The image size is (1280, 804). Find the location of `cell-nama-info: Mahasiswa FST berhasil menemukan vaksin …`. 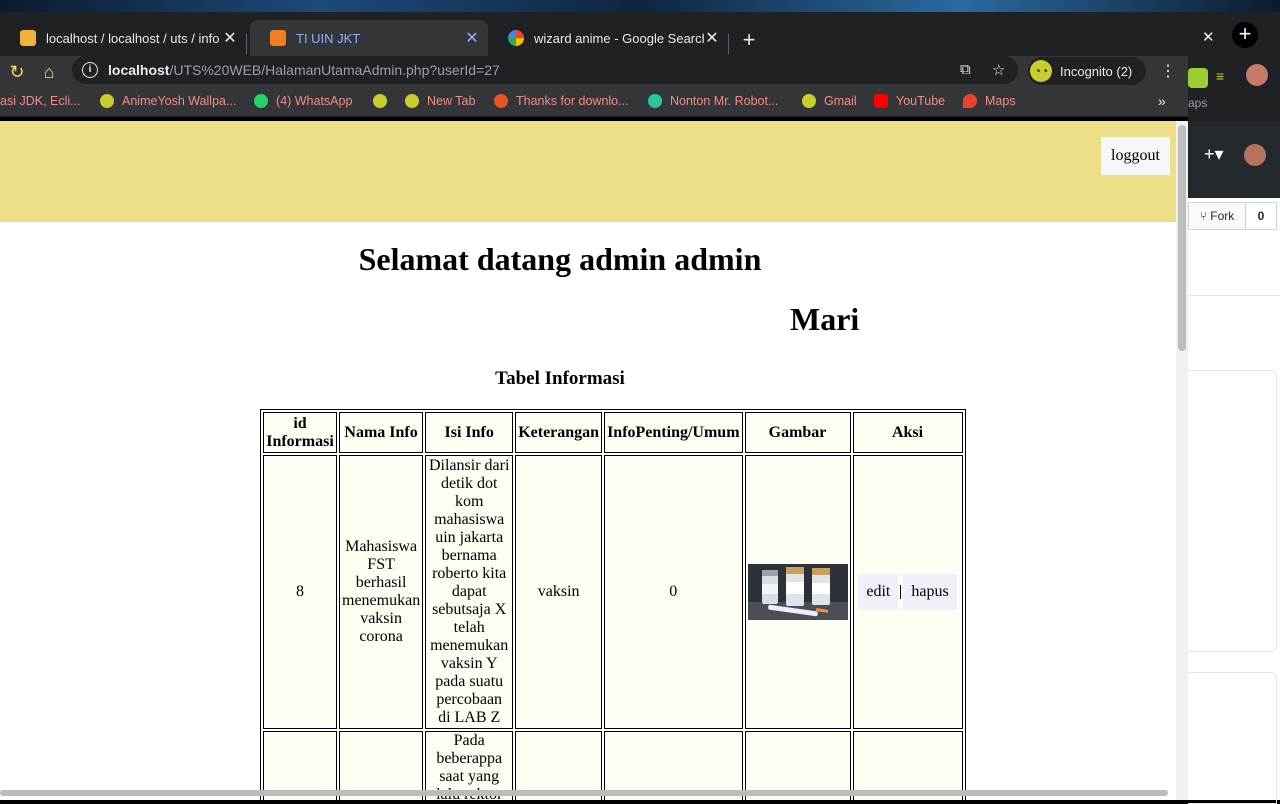

cell-nama-info: Mahasiswa FST berhasil menemukan vaksin … is located at coordinates (381, 592).